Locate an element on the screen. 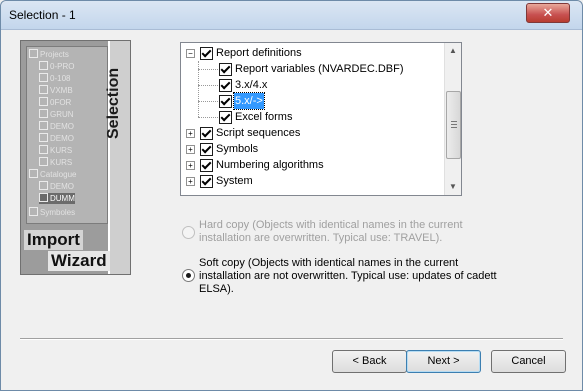  tree-item-label: 3.x/4.x is located at coordinates (251, 85).